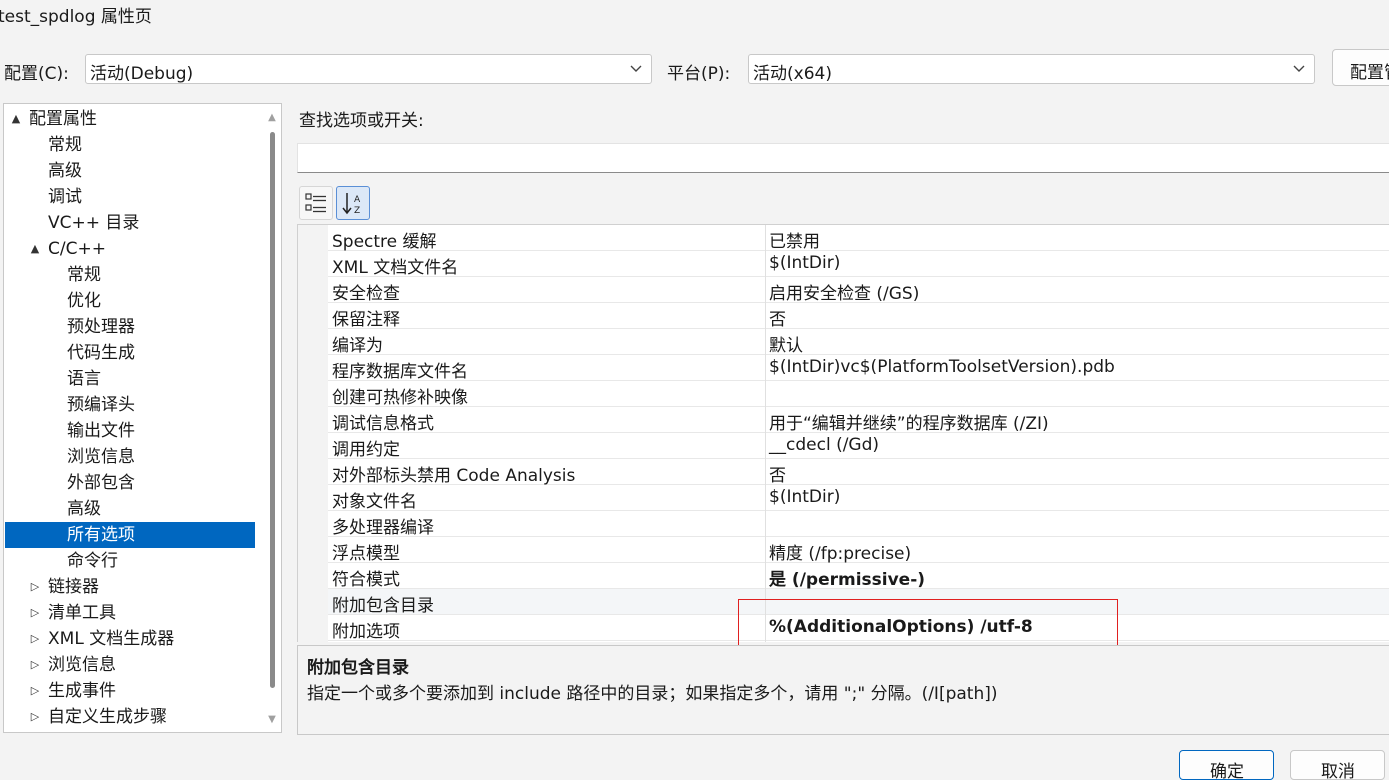  Describe the element at coordinates (272, 118) in the screenshot. I see `scroll-up-icon: ▲` at that location.